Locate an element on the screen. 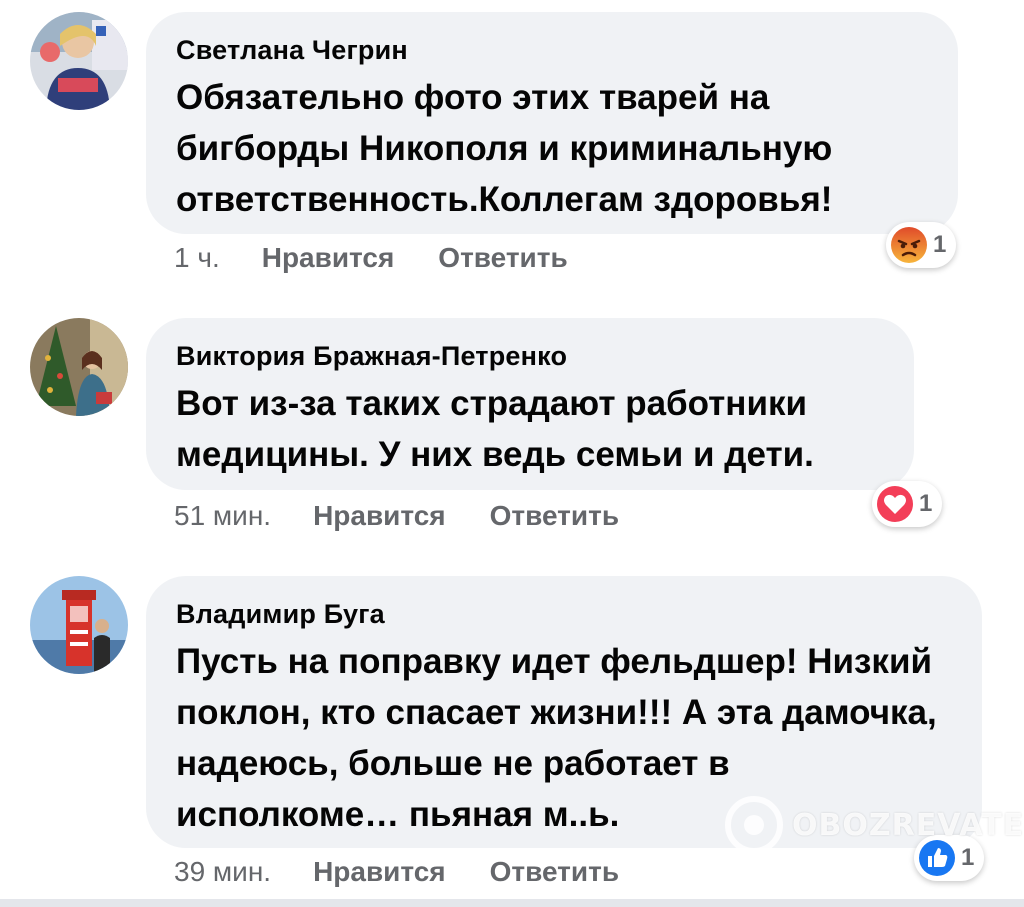  comment-timestamp: 39 мин. is located at coordinates (222, 872).